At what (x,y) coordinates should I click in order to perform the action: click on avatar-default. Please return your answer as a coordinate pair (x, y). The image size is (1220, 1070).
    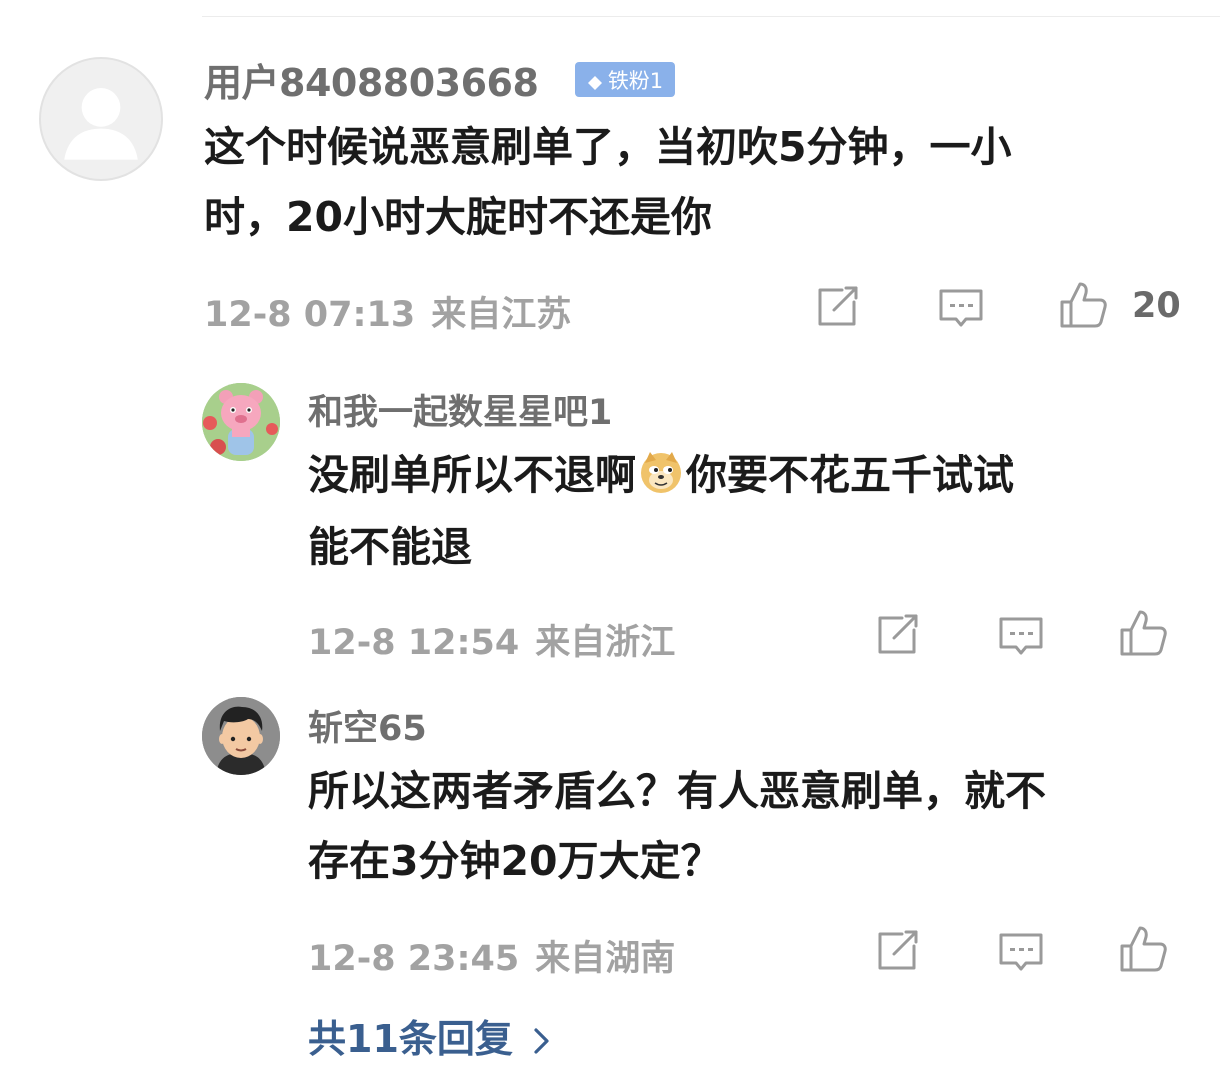
    Looking at the image, I should click on (101, 119).